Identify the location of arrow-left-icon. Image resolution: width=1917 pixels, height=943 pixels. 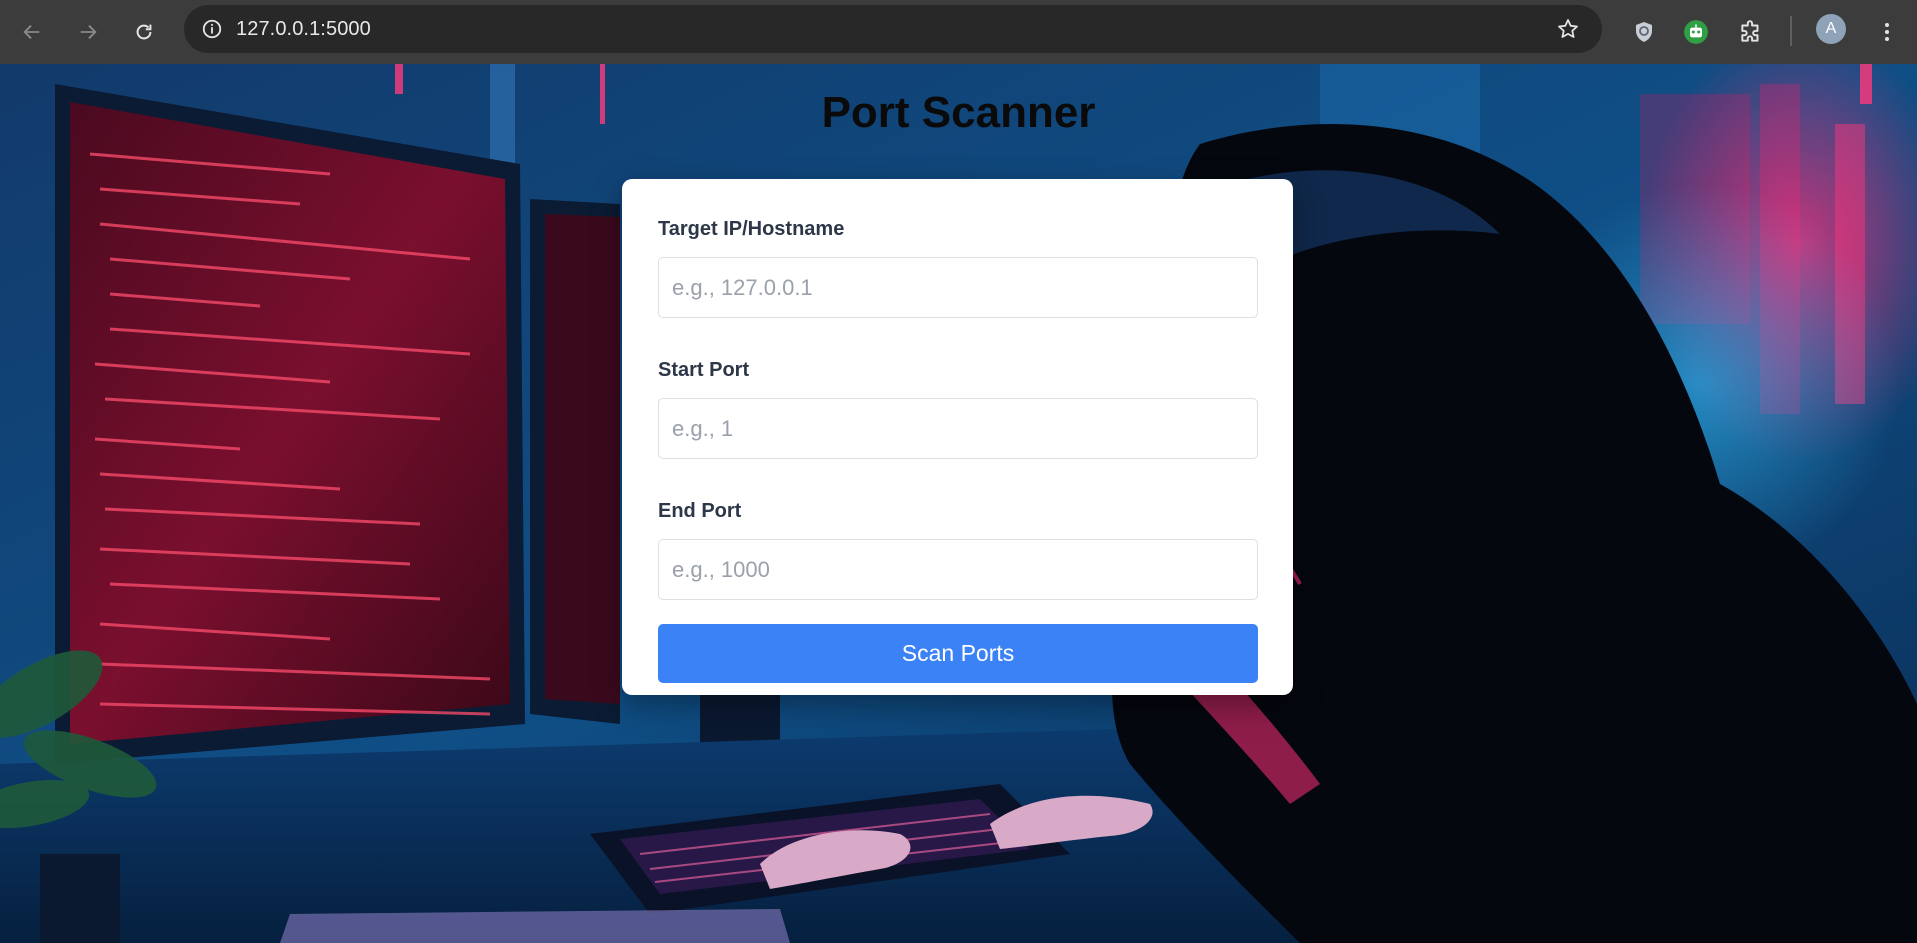
(31, 32).